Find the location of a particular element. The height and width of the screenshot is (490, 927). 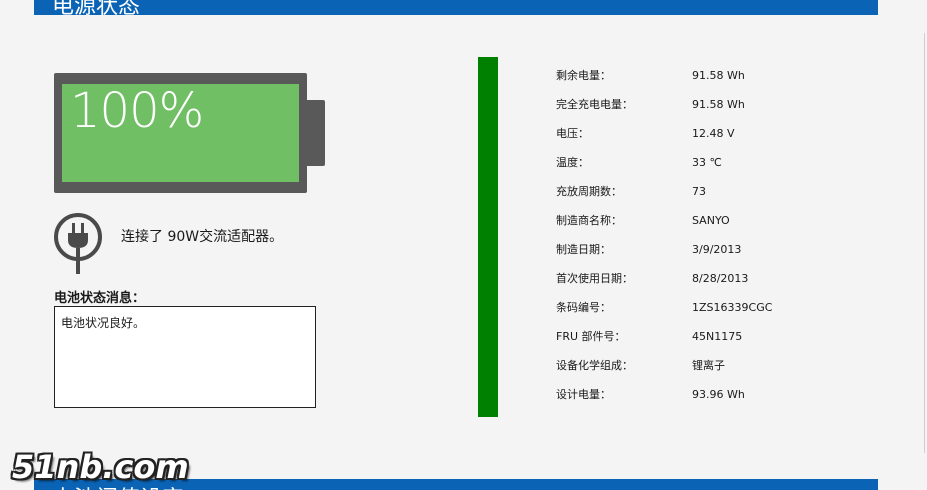

battery-message-text: 电池状况良好。 is located at coordinates (103, 323).